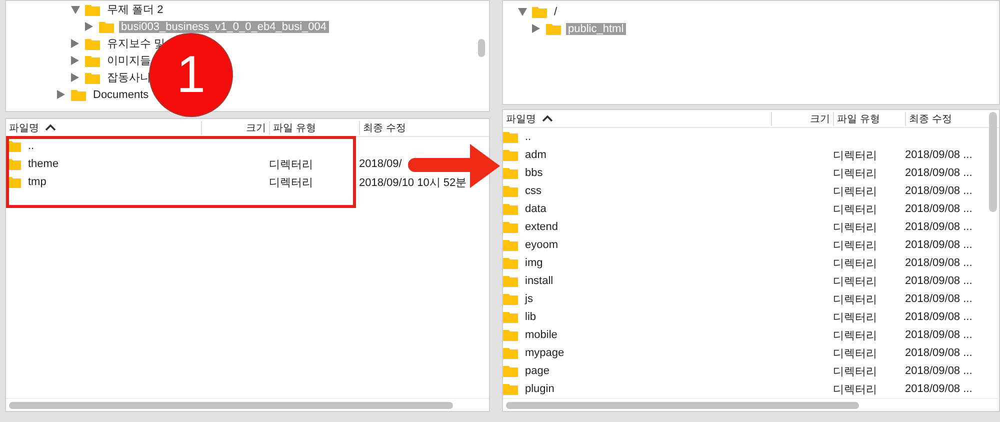 The image size is (1000, 422). What do you see at coordinates (121, 94) in the screenshot?
I see `tree-item: Documents` at bounding box center [121, 94].